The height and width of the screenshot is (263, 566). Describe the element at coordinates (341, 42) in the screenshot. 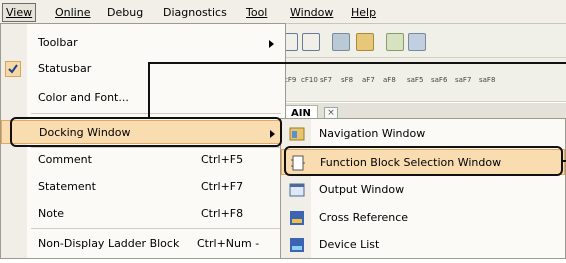

I see `zoom-icon` at that location.